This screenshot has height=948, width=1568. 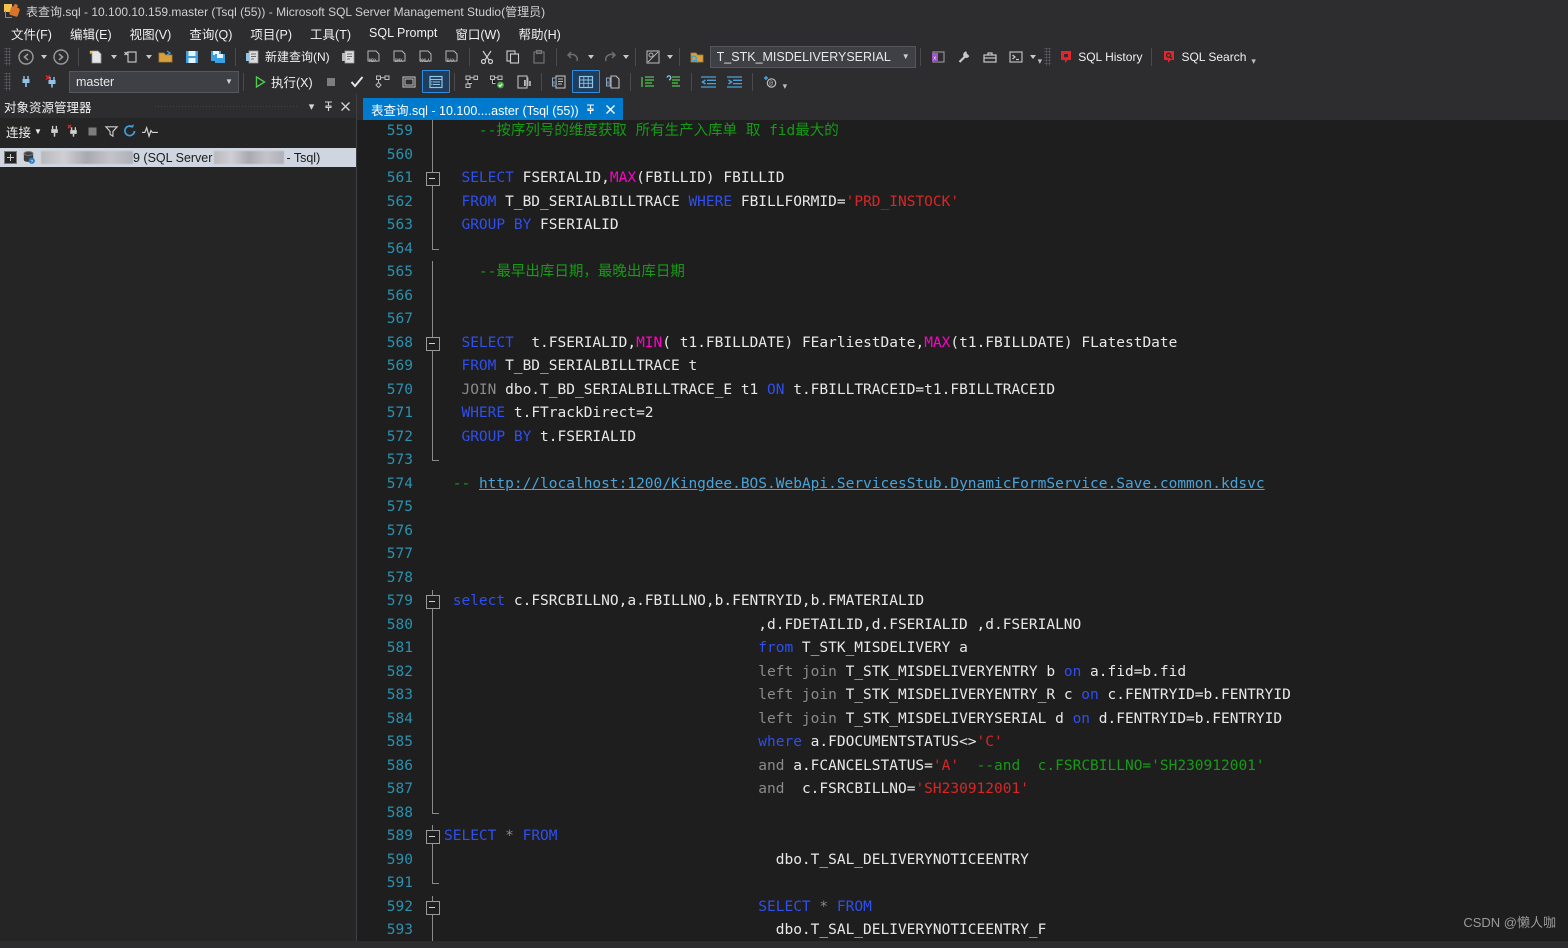 I want to click on code-line: 564, so click(x=962, y=249).